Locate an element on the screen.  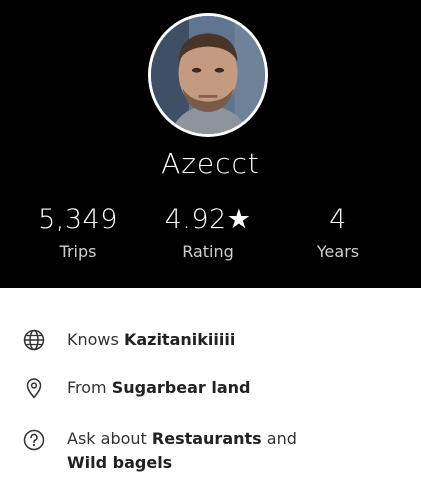
stat-years: 4 Years is located at coordinates (338, 232).